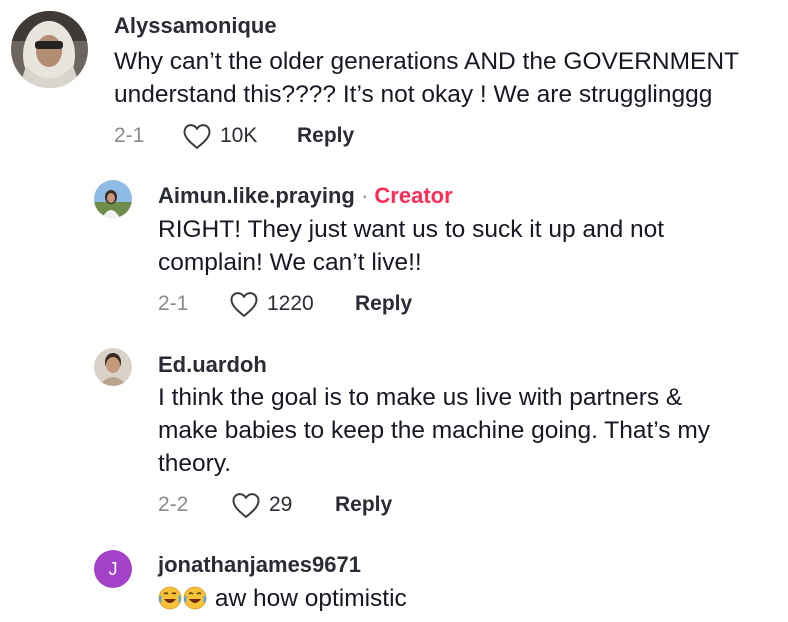  I want to click on comment-meta: 2-1 10K Reply, so click(234, 136).